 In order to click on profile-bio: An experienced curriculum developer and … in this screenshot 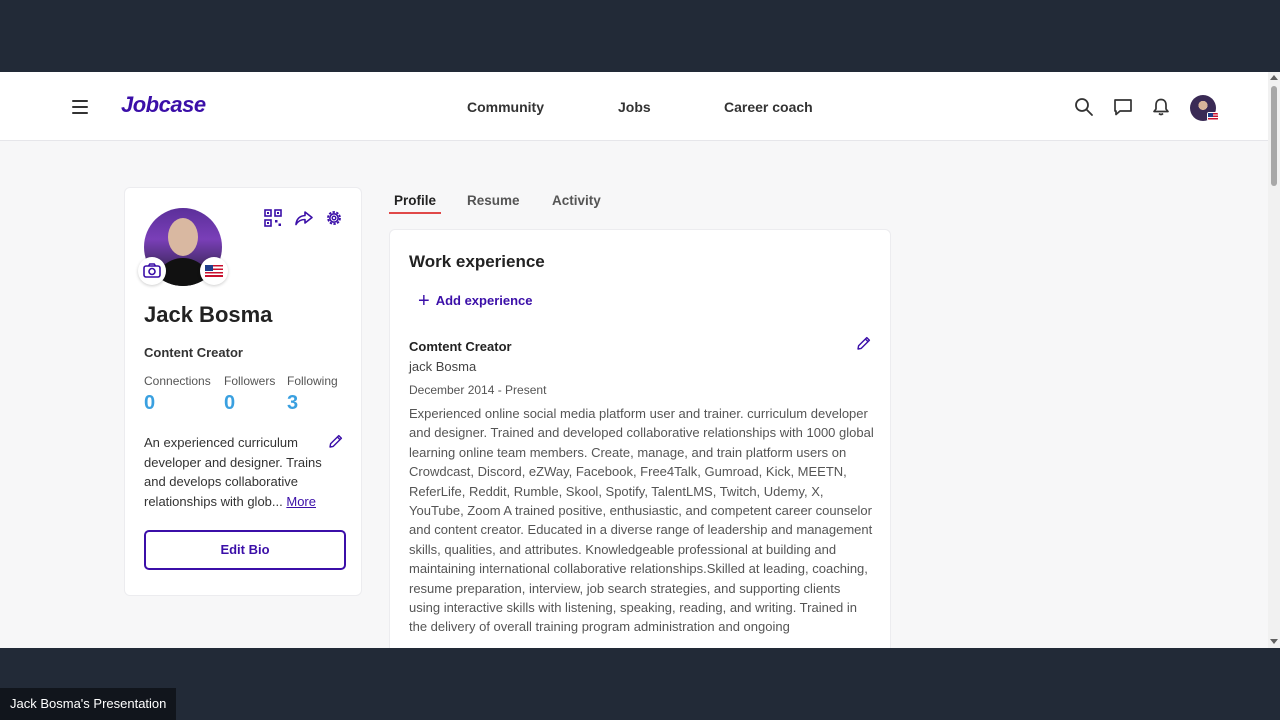, I will do `click(239, 472)`.